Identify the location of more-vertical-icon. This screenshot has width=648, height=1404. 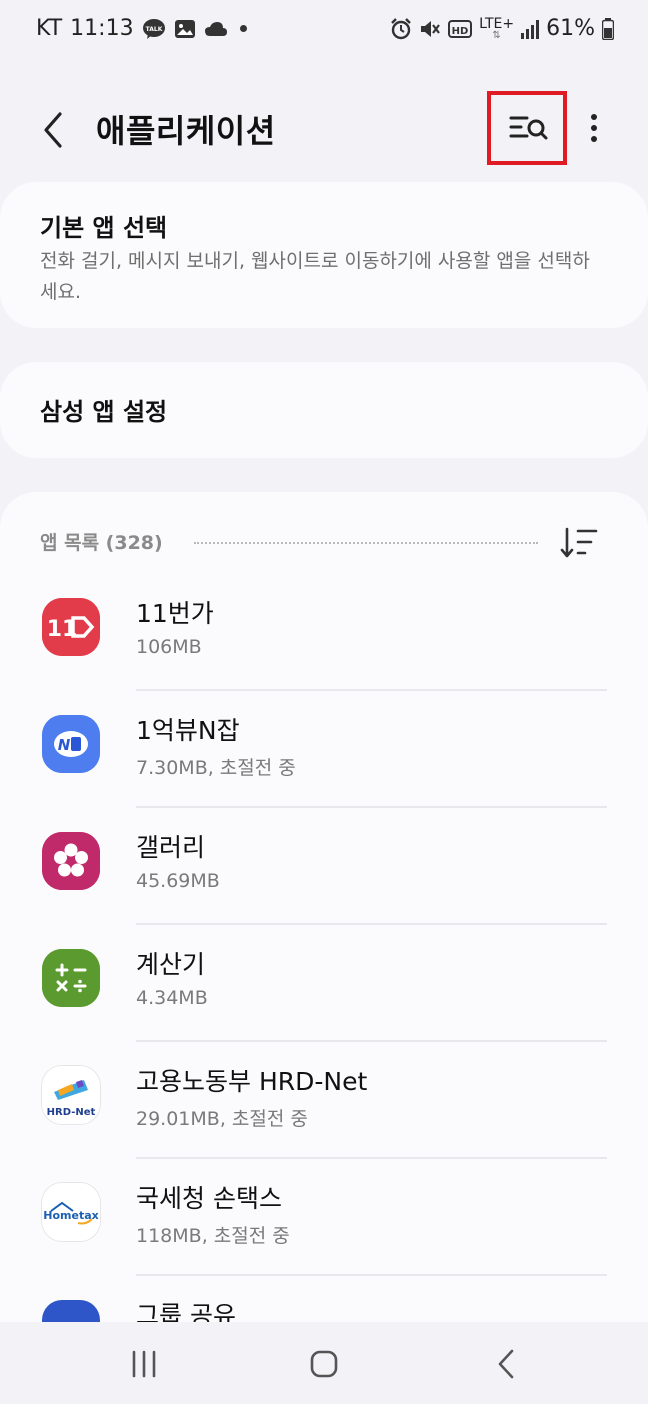
(594, 128).